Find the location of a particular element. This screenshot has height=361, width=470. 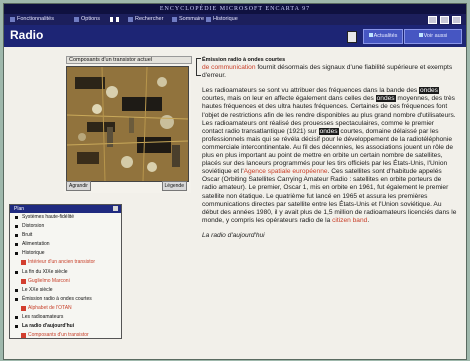

menu-features: Fonctionnalités is located at coordinates (35, 19).